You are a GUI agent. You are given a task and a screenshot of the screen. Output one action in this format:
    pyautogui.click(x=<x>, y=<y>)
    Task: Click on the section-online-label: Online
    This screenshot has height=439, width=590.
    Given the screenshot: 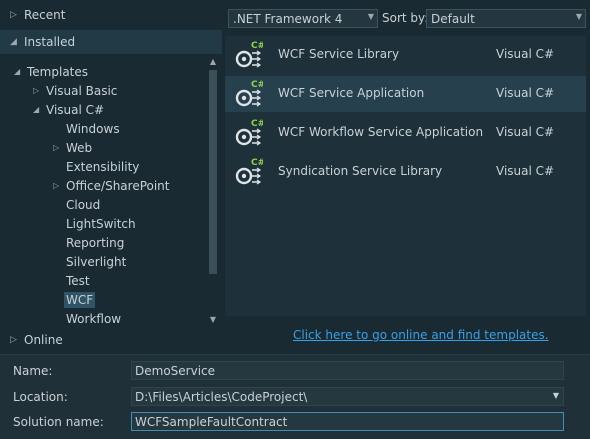 What is the action you would take?
    pyautogui.click(x=43, y=340)
    